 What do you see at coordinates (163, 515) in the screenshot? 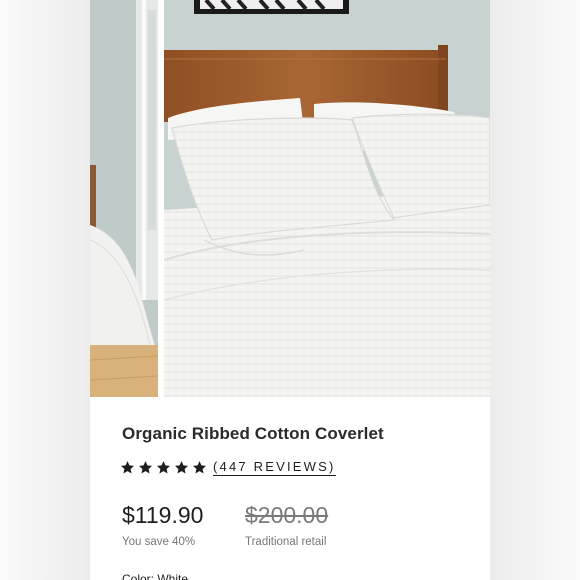
I see `sale-price: $119.90` at bounding box center [163, 515].